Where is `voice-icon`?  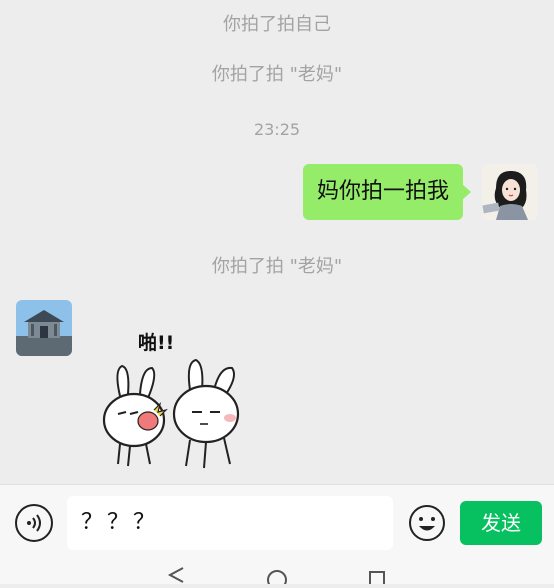 voice-icon is located at coordinates (34, 523).